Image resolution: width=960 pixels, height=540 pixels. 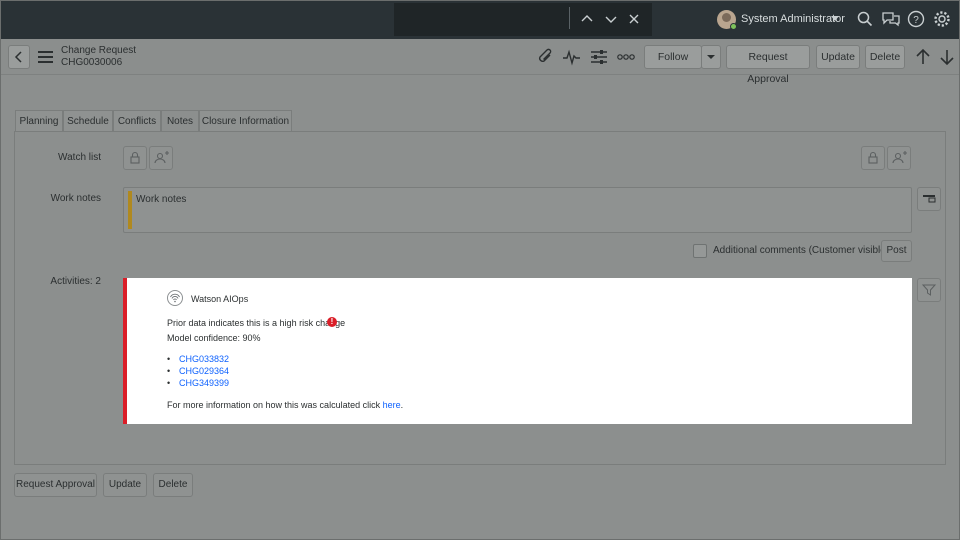 What do you see at coordinates (634, 19) in the screenshot?
I see `close-icon` at bounding box center [634, 19].